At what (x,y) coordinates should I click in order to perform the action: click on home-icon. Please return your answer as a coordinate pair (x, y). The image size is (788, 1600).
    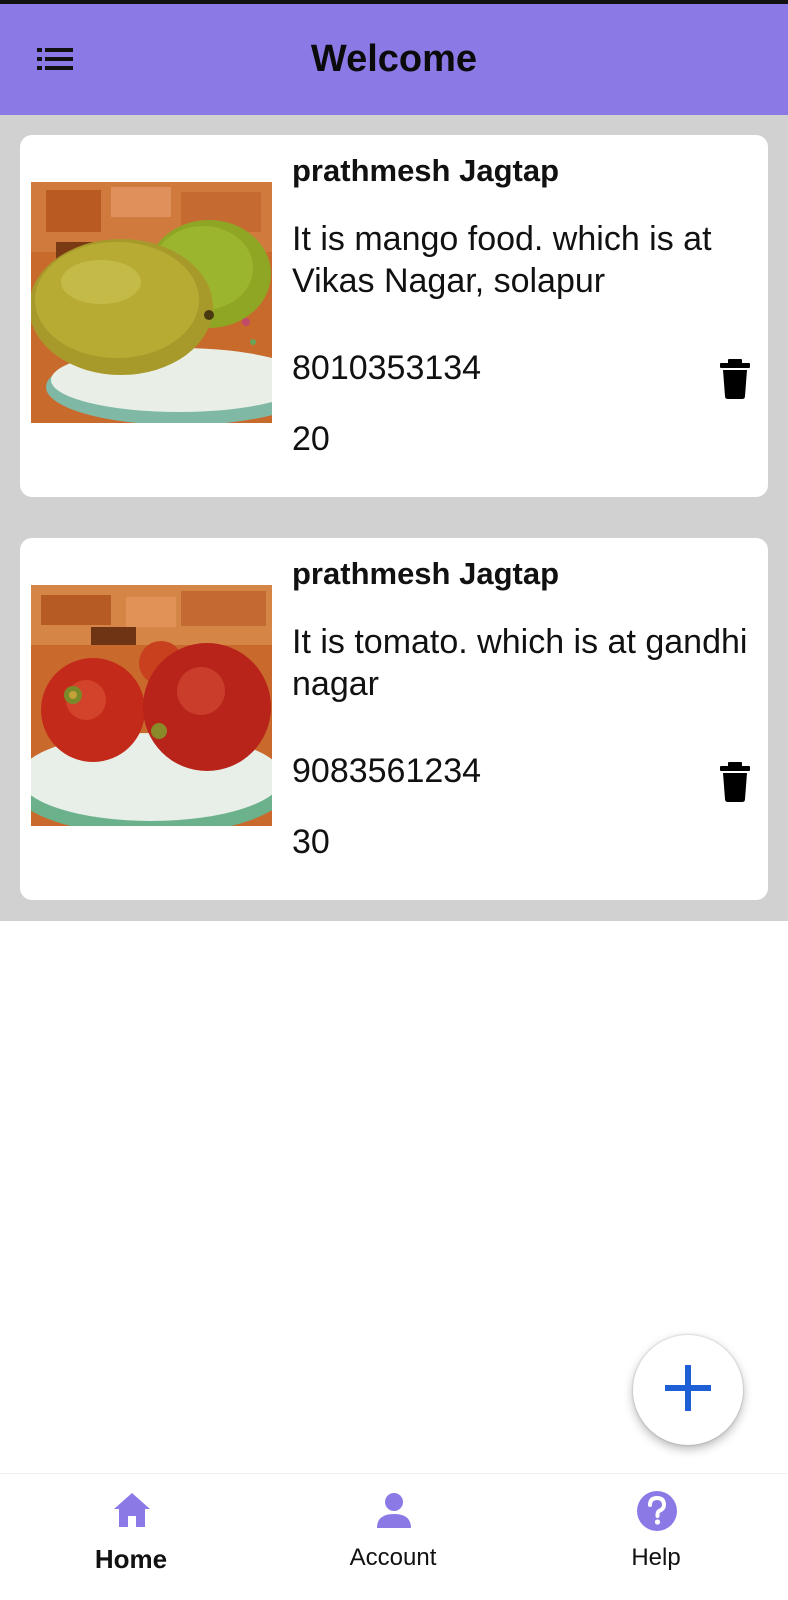
    Looking at the image, I should click on (132, 1511).